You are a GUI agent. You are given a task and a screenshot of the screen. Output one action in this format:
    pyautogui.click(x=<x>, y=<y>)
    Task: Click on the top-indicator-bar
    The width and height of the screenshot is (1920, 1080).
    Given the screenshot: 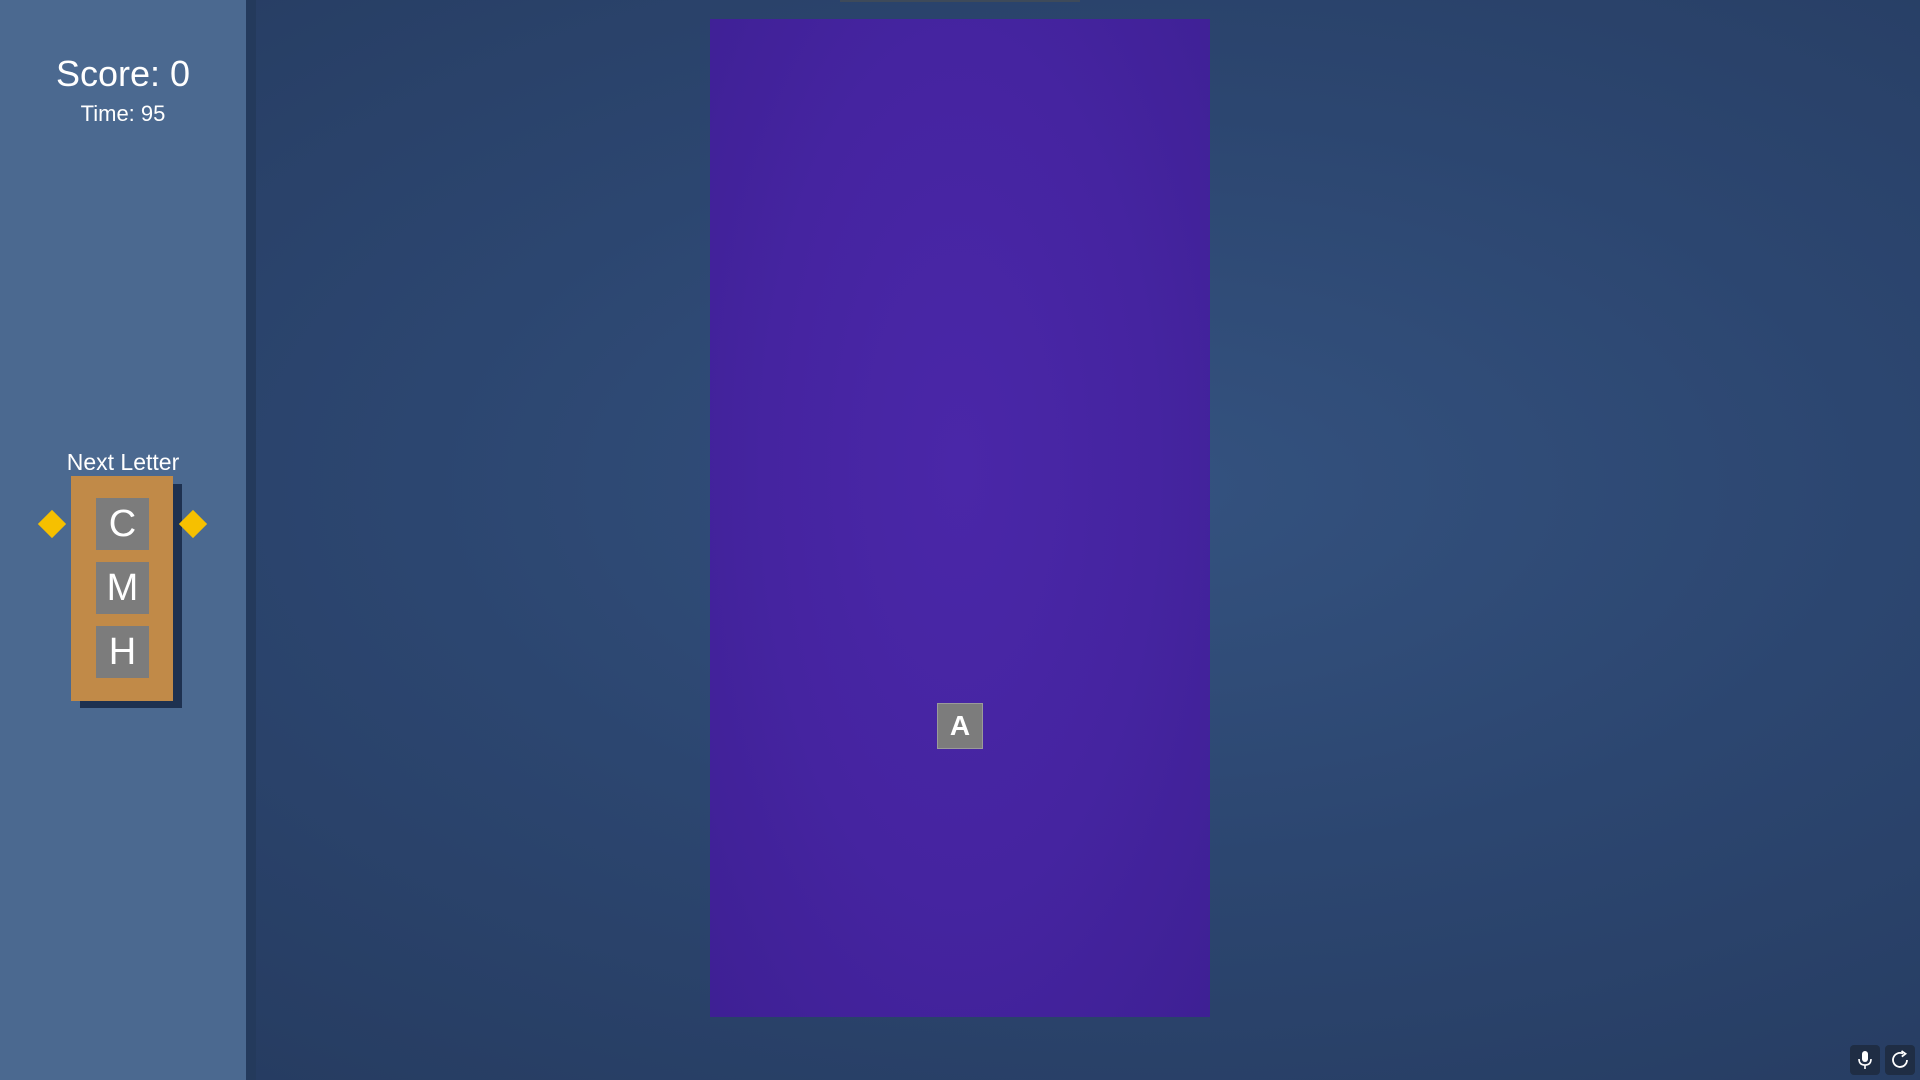 What is the action you would take?
    pyautogui.click(x=960, y=1)
    